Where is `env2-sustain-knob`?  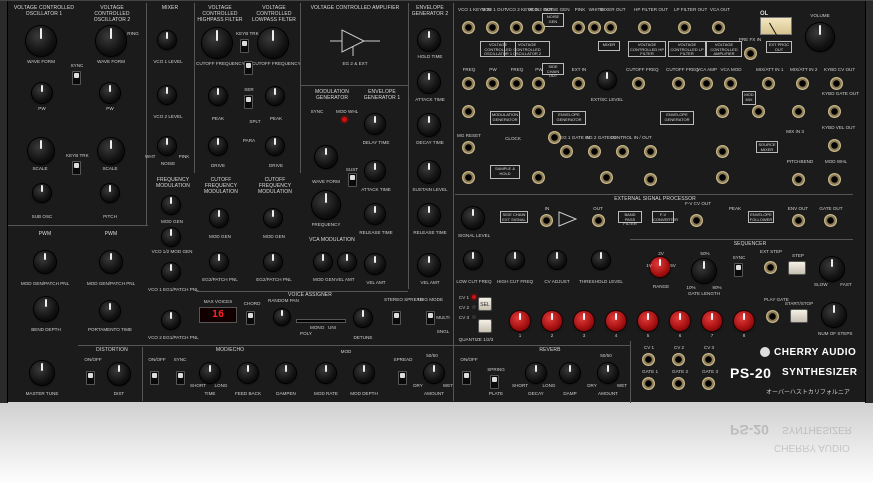 env2-sustain-knob is located at coordinates (429, 172).